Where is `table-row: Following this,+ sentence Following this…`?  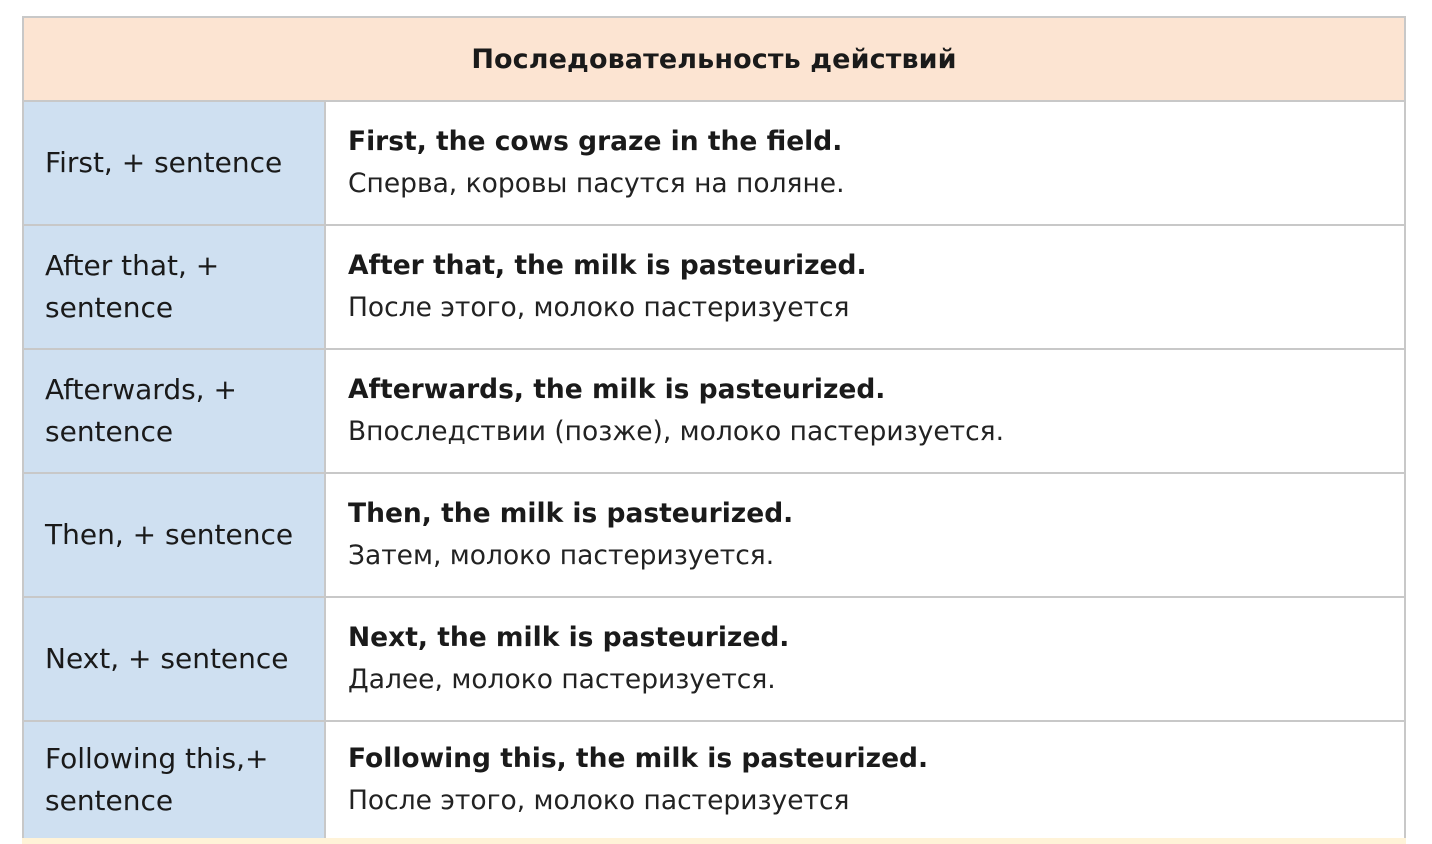
table-row: Following this,+ sentence Following this… is located at coordinates (714, 780).